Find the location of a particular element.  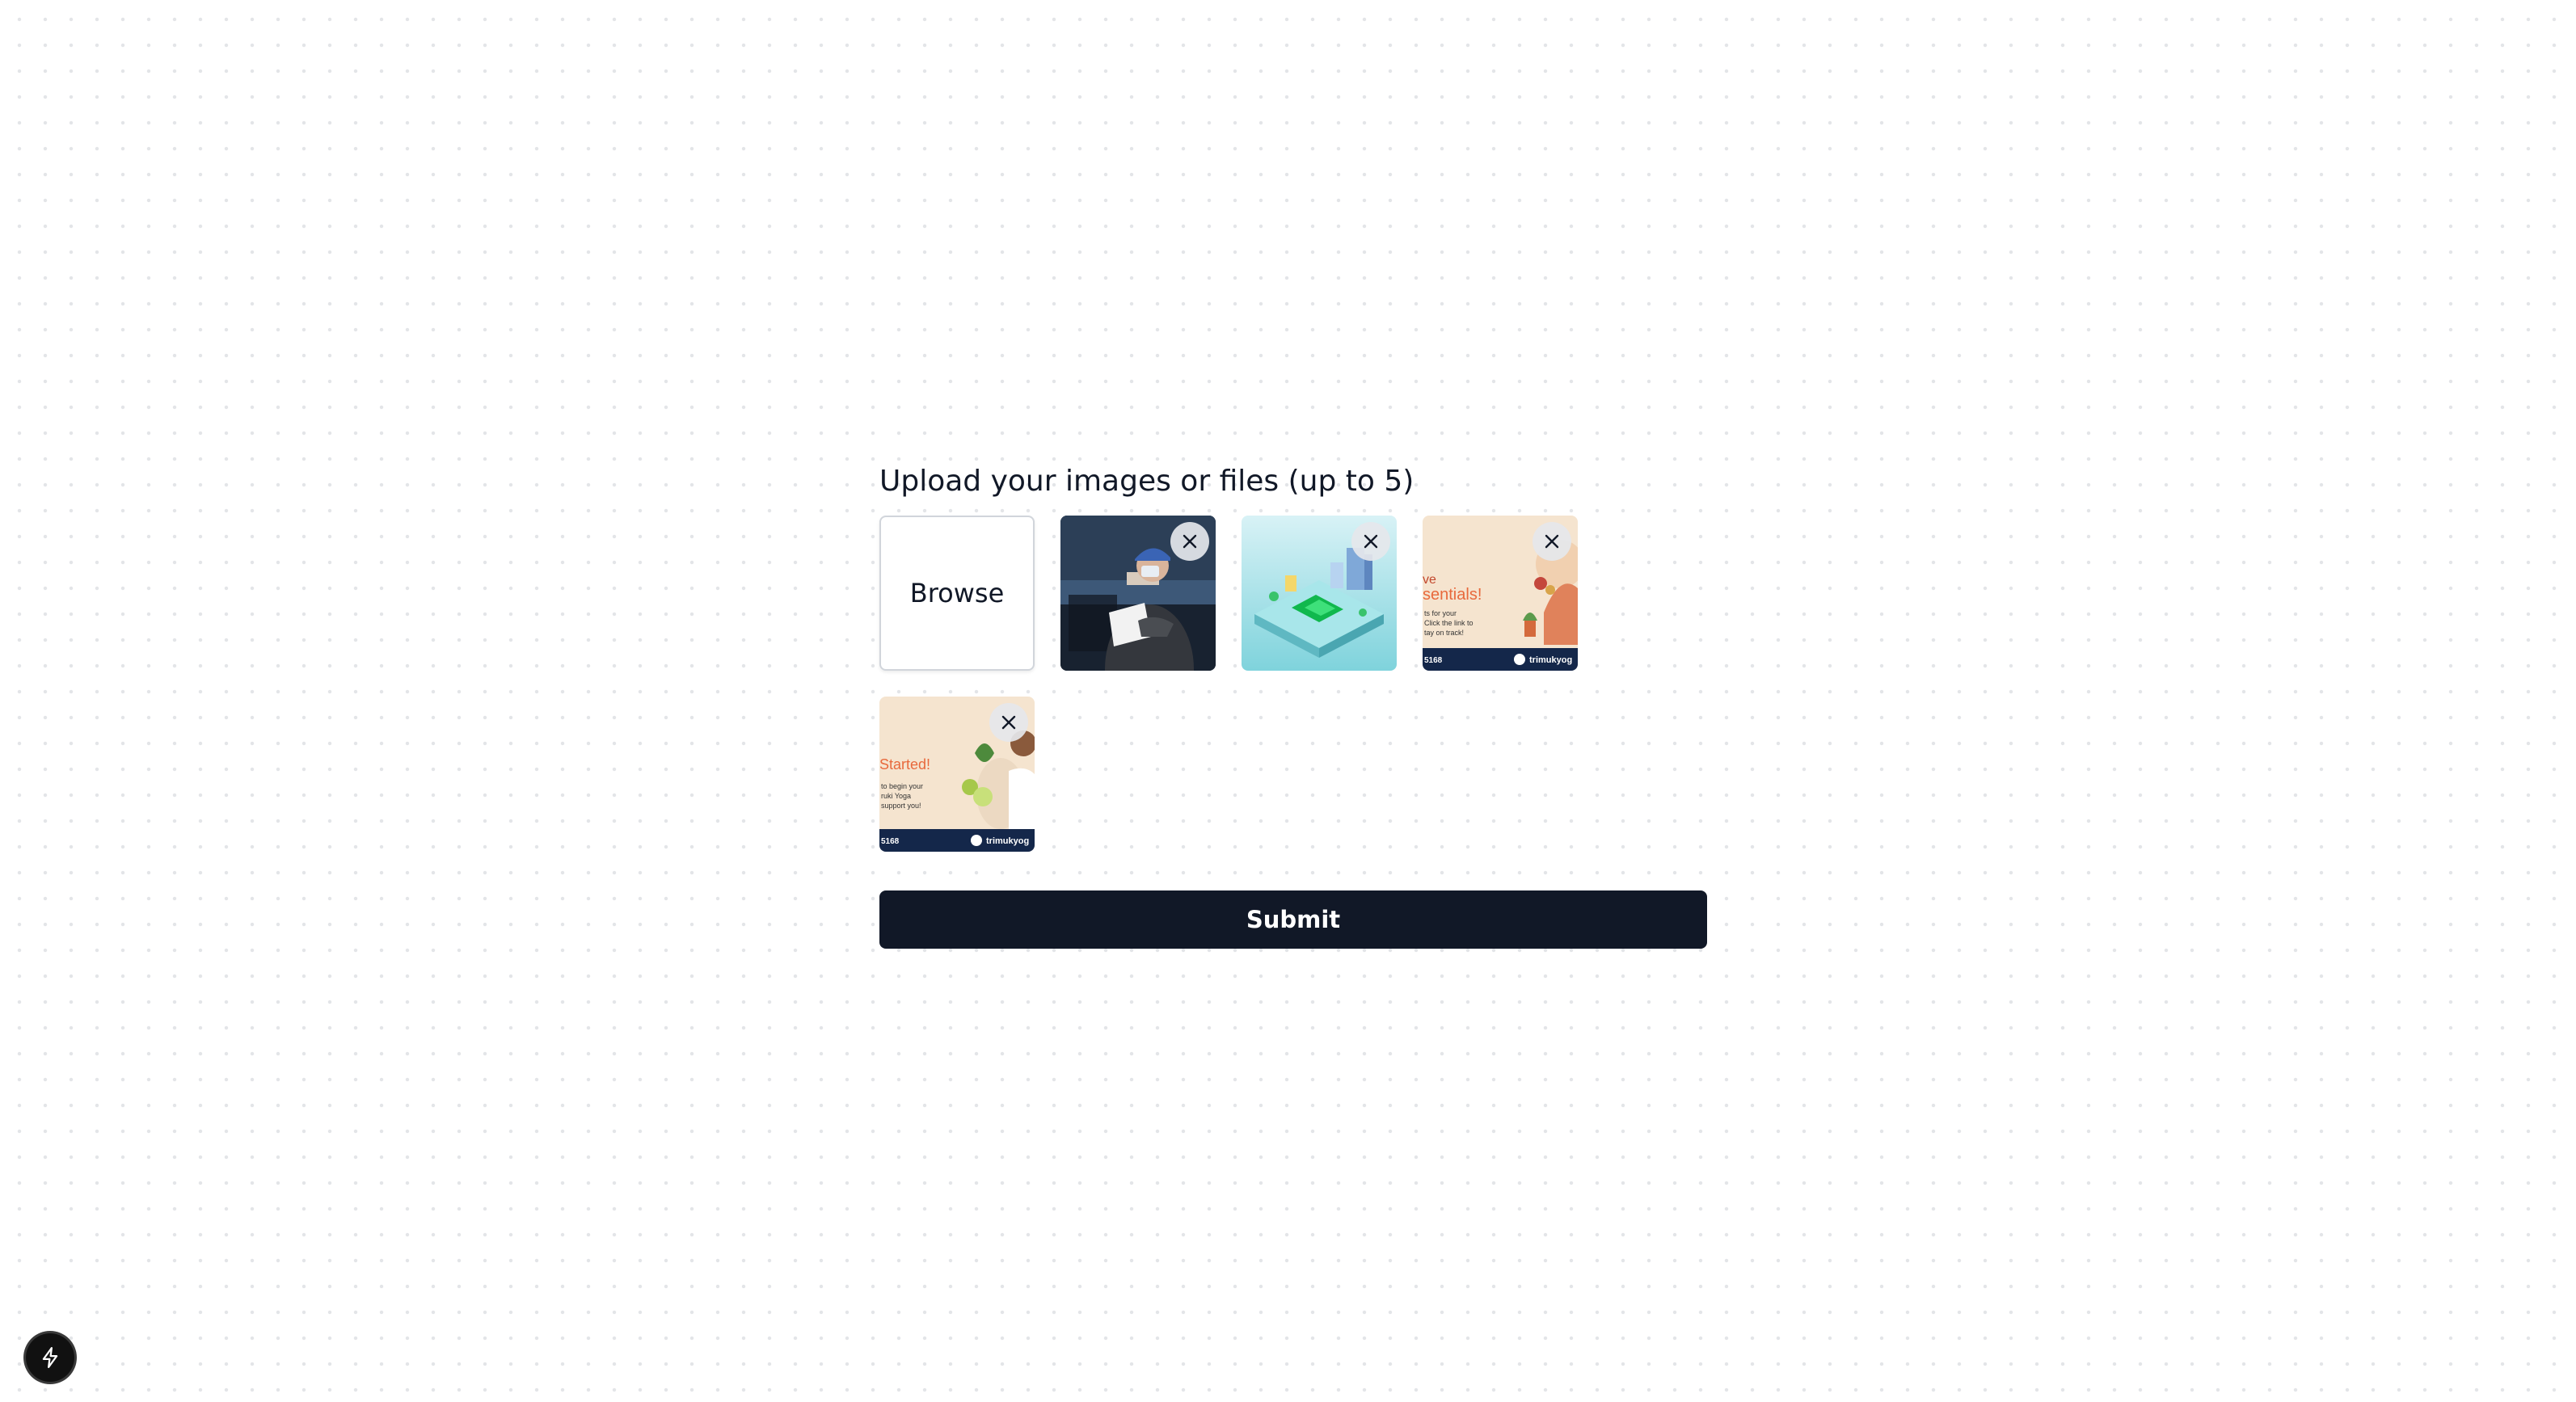

browse-button: Browse is located at coordinates (957, 593).